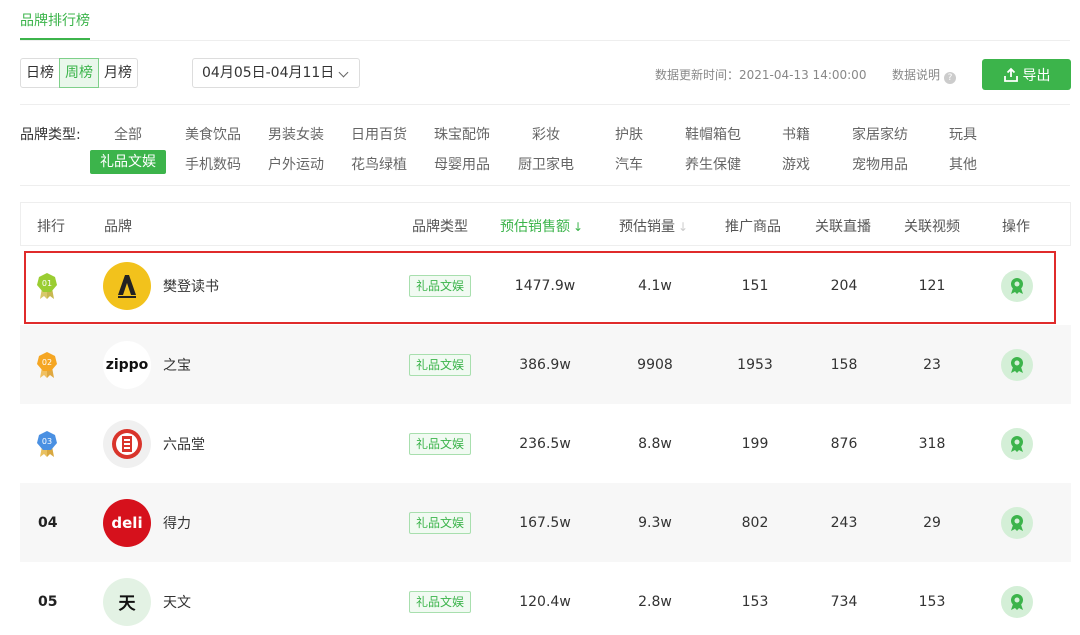  Describe the element at coordinates (932, 364) in the screenshot. I see `videos-count: 23` at that location.